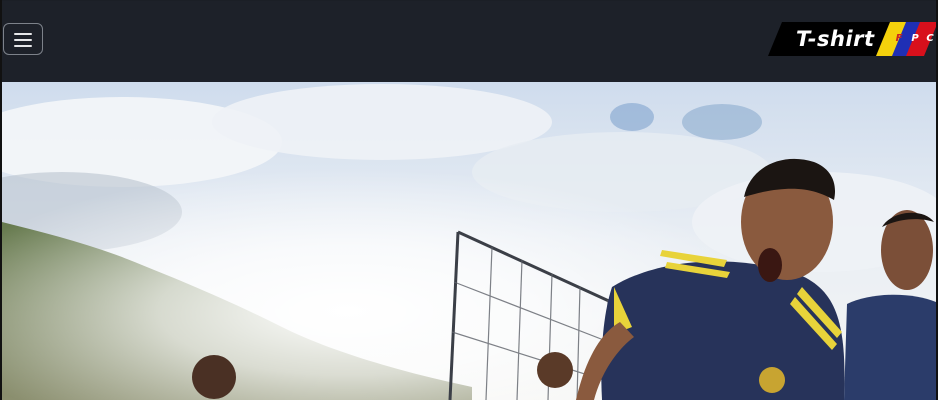 The height and width of the screenshot is (400, 938). What do you see at coordinates (899, 38) in the screenshot?
I see `brand-tag-letter: F` at bounding box center [899, 38].